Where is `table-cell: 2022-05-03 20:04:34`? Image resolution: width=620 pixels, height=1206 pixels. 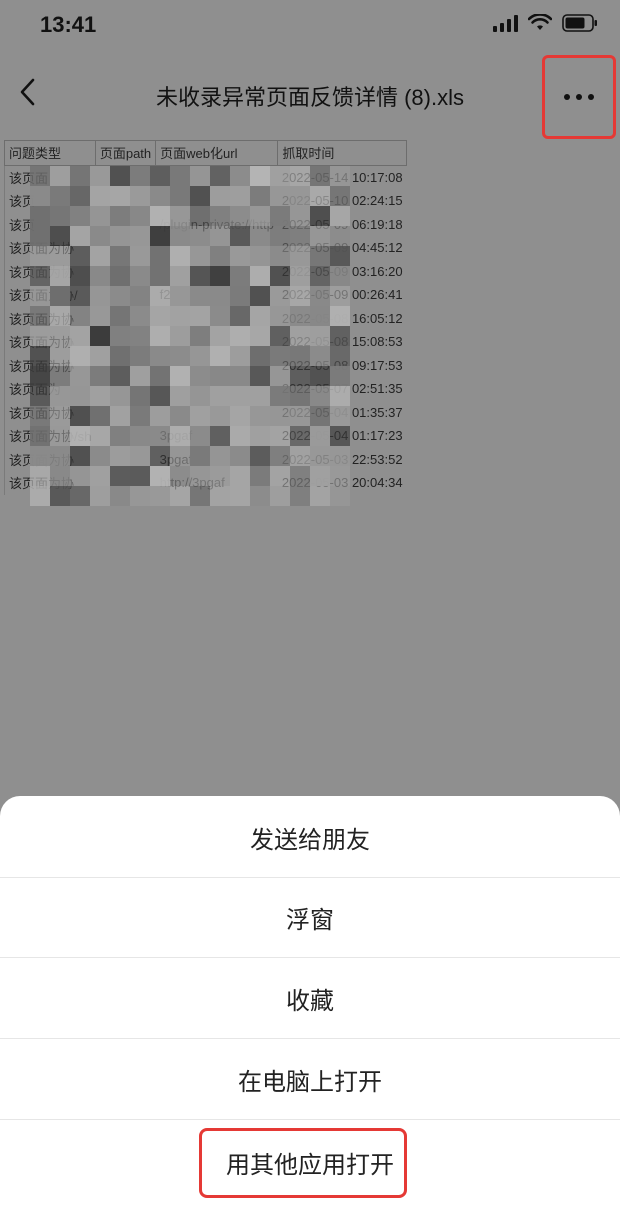 table-cell: 2022-05-03 20:04:34 is located at coordinates (342, 483).